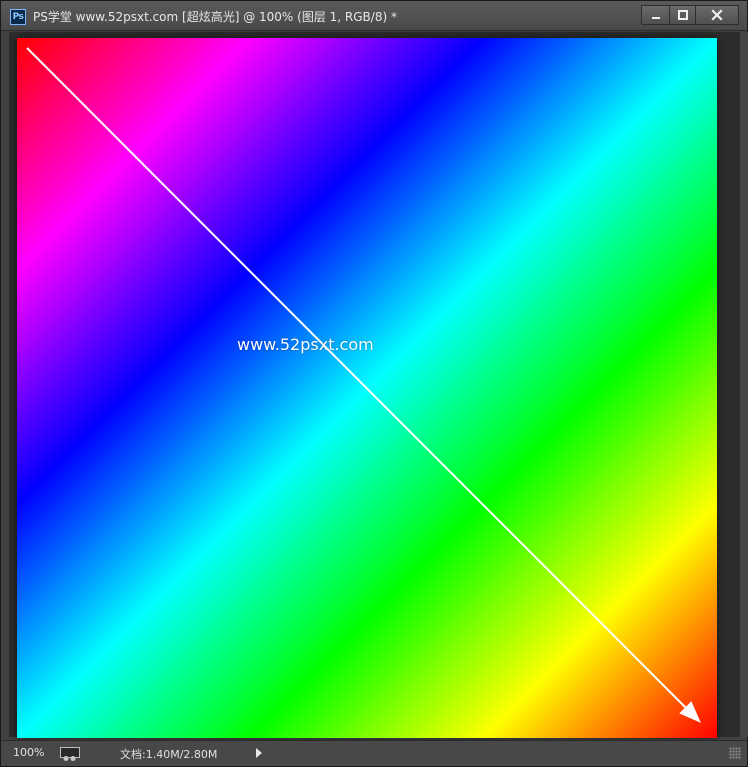  I want to click on proof-icon, so click(70, 754).